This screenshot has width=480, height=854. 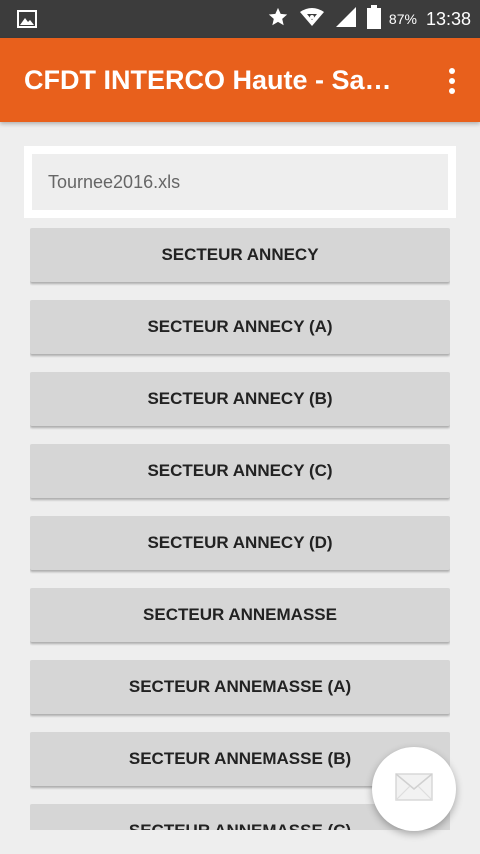 I want to click on sector-button-annecy-d: SECTEUR ANNECY (D), so click(x=240, y=543).